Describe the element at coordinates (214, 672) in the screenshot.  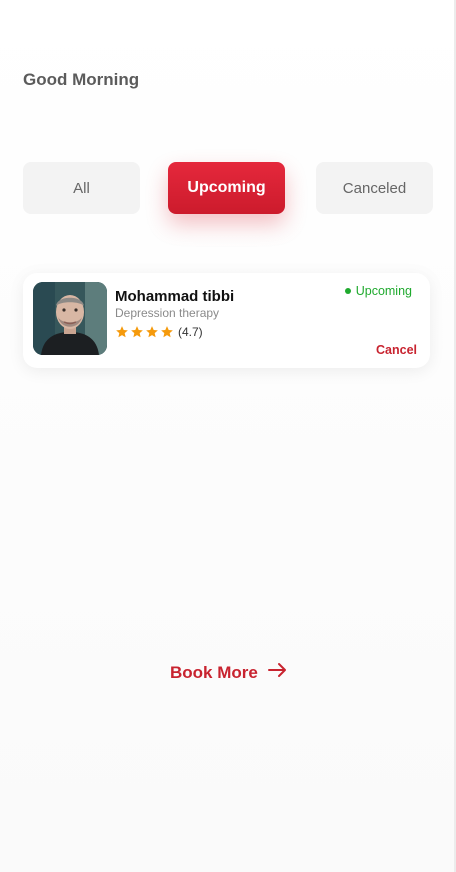
I see `book-more-label: Book More` at that location.